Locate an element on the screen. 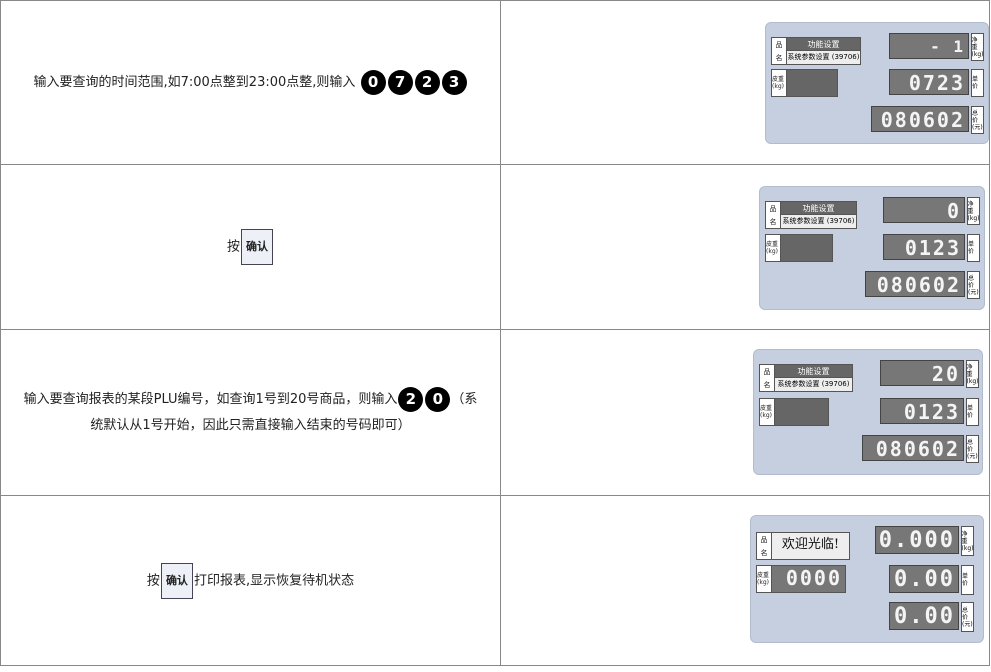 Image resolution: width=991 pixels, height=672 pixels. instruction-text: 输入要查询报表的某段PLU编号，如查询1号到20号商品，则输入 is located at coordinates (210, 399).